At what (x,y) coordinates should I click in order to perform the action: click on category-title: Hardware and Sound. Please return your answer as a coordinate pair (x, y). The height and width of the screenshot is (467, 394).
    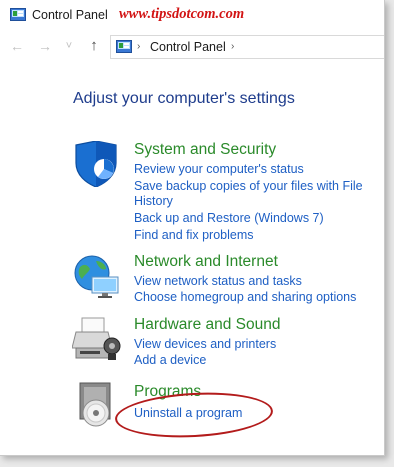
    Looking at the image, I should click on (207, 325).